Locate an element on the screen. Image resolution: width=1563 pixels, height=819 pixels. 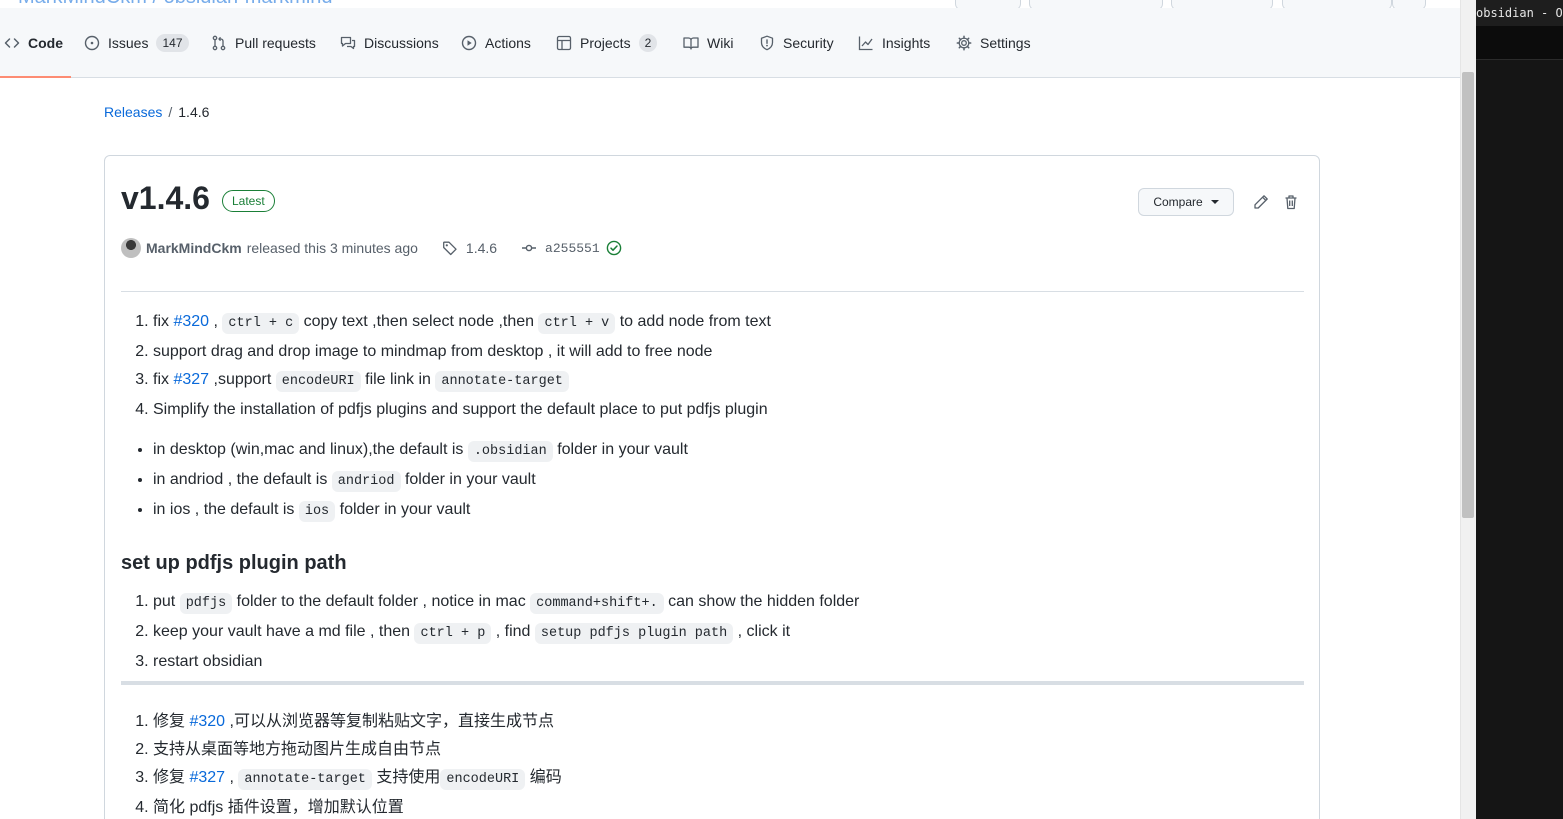
inline-code: ctrl + v is located at coordinates (577, 323).